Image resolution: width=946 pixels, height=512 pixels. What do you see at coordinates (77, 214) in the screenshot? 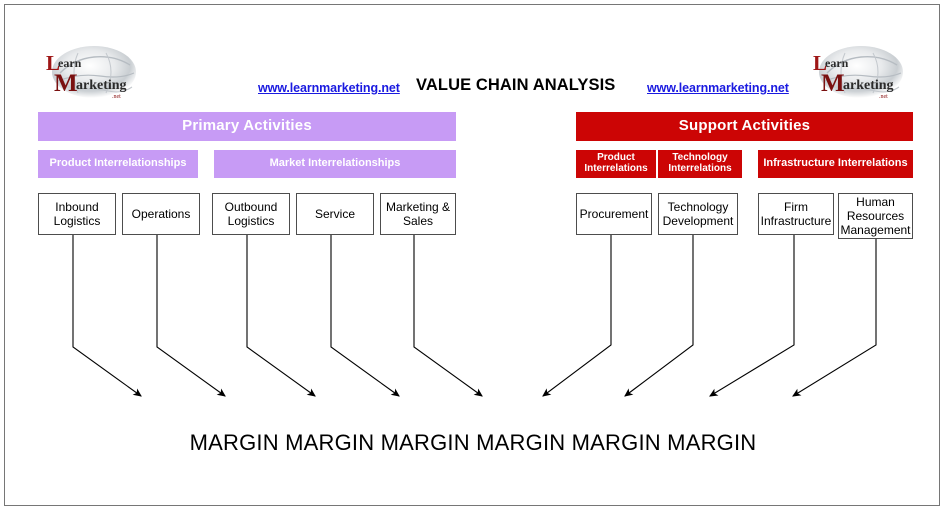
I see `activity-box-inbound-logistics: Inbound Logistics` at bounding box center [77, 214].